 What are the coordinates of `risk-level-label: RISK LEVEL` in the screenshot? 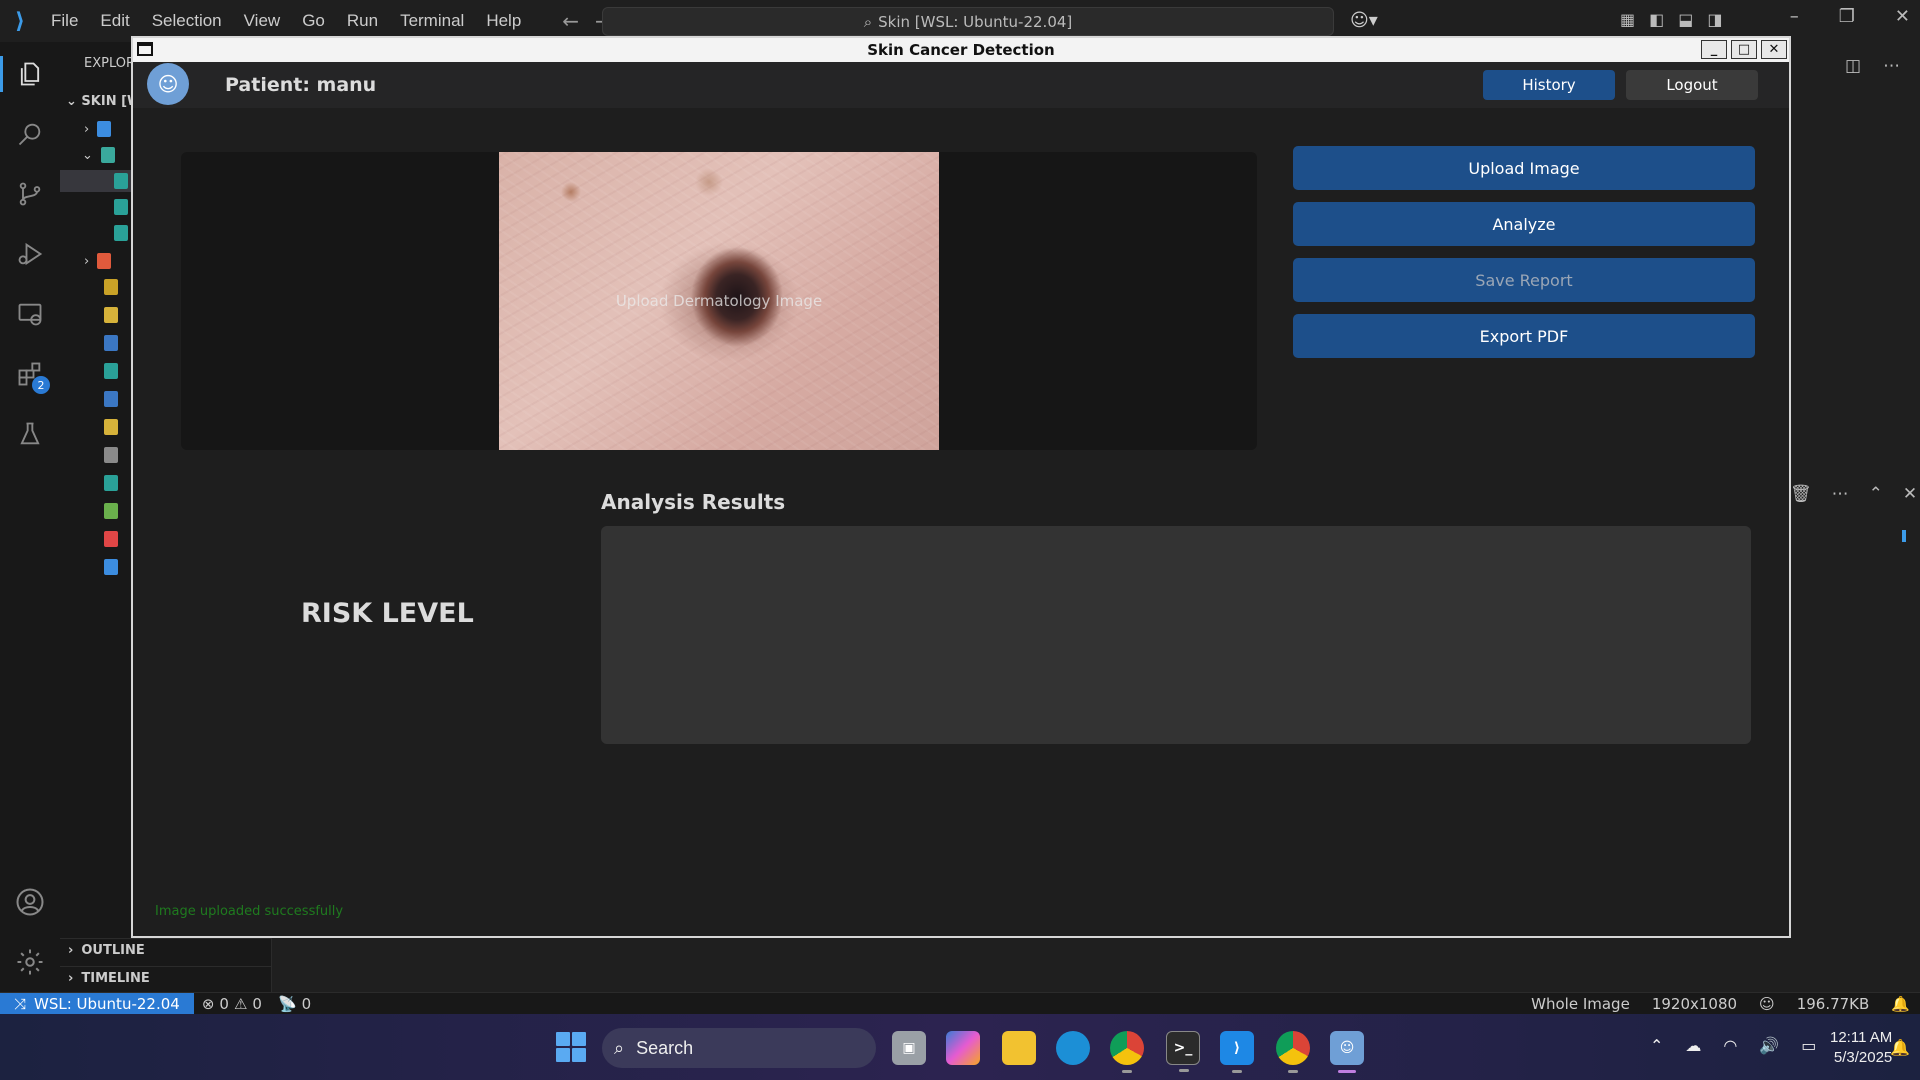 It's located at (387, 613).